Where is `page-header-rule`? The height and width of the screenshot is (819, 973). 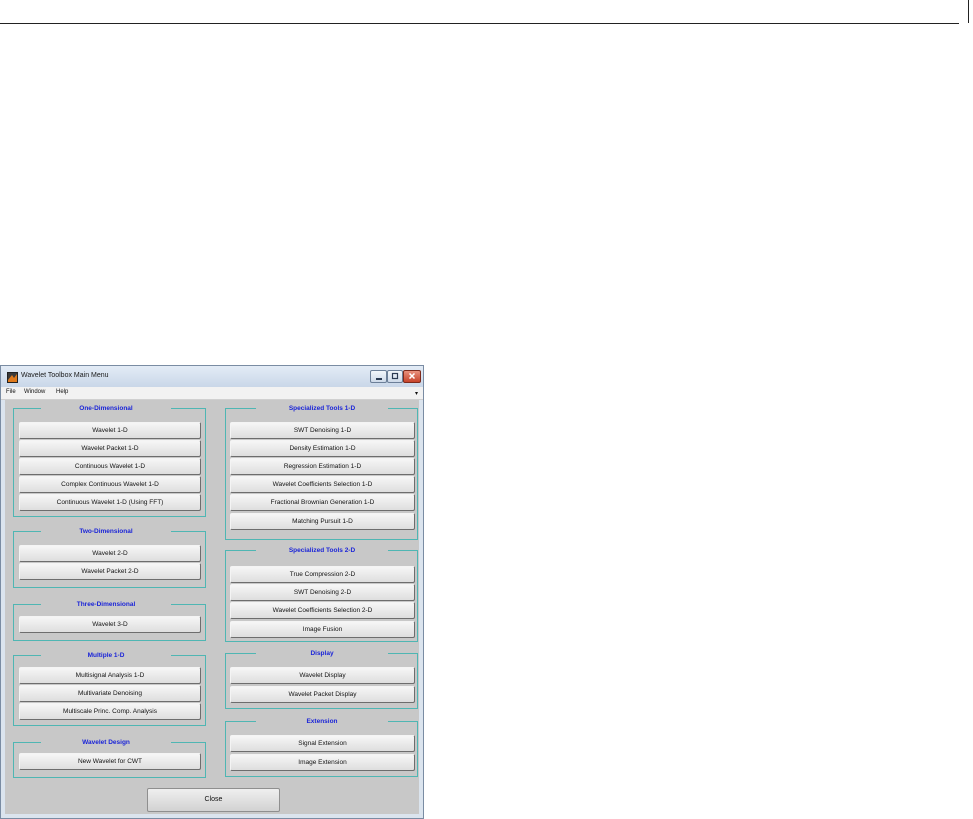 page-header-rule is located at coordinates (479, 23).